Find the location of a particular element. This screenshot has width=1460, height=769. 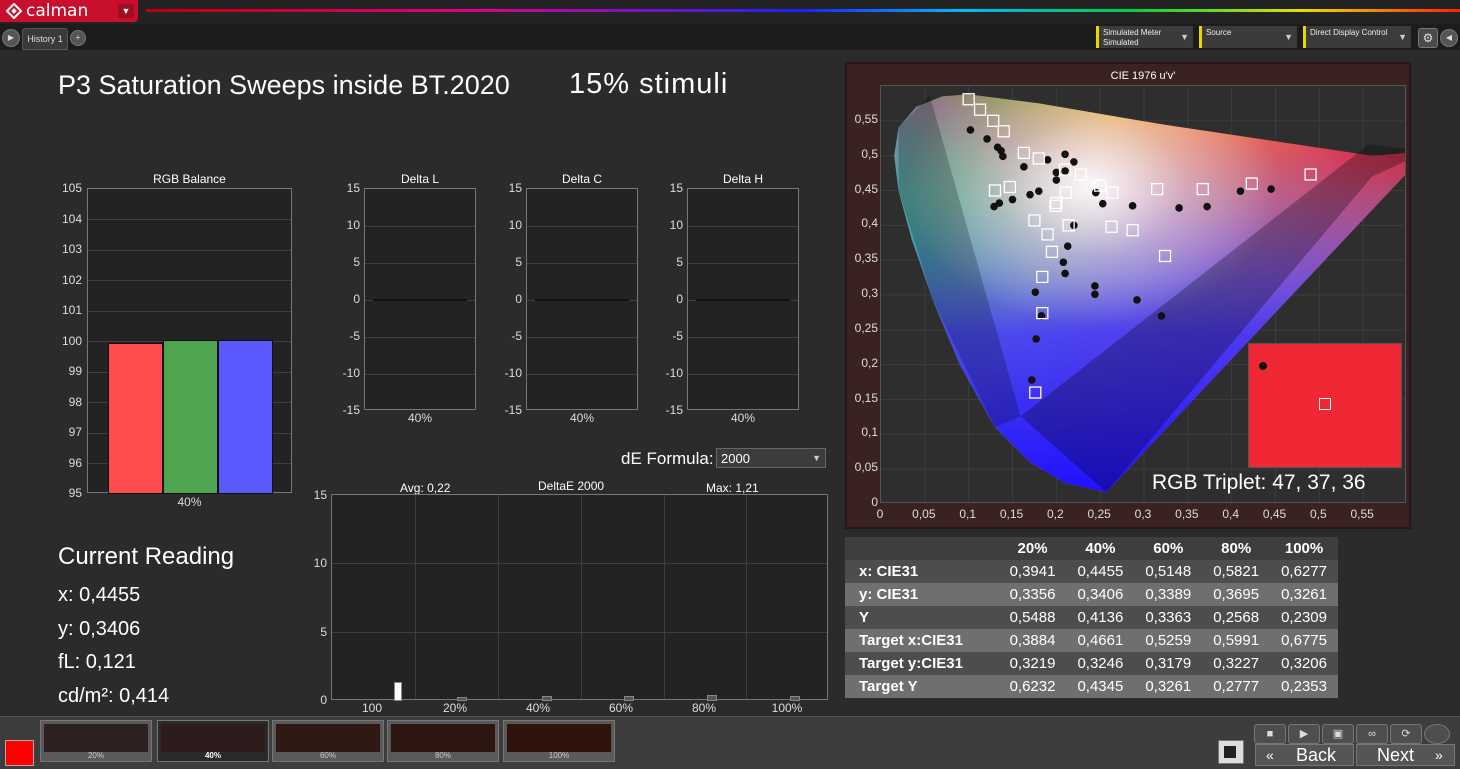

patch-20pct: 20% is located at coordinates (96, 741).